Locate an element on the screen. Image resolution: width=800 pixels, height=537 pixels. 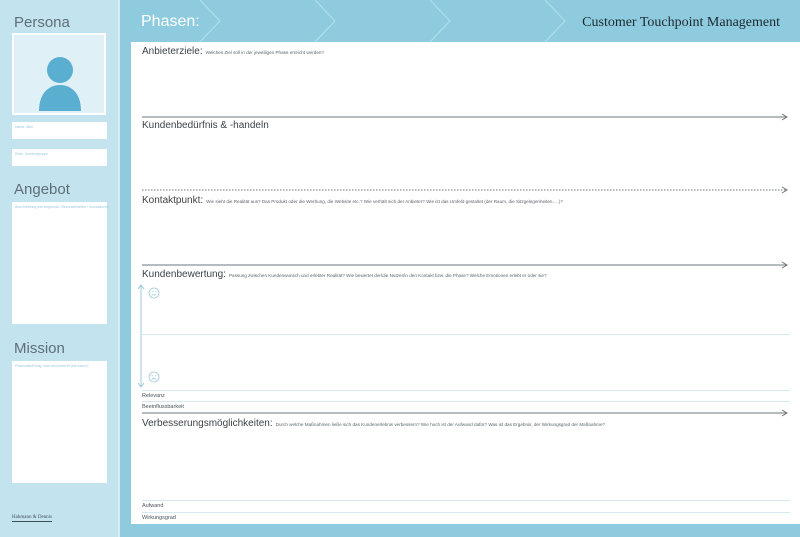
beeinflussbarkeit-divider is located at coordinates (466, 401).